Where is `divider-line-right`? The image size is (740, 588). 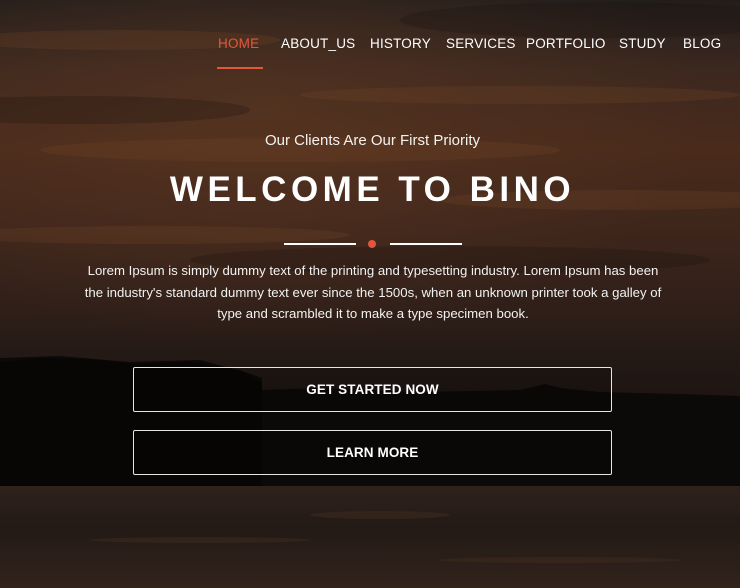
divider-line-right is located at coordinates (426, 244).